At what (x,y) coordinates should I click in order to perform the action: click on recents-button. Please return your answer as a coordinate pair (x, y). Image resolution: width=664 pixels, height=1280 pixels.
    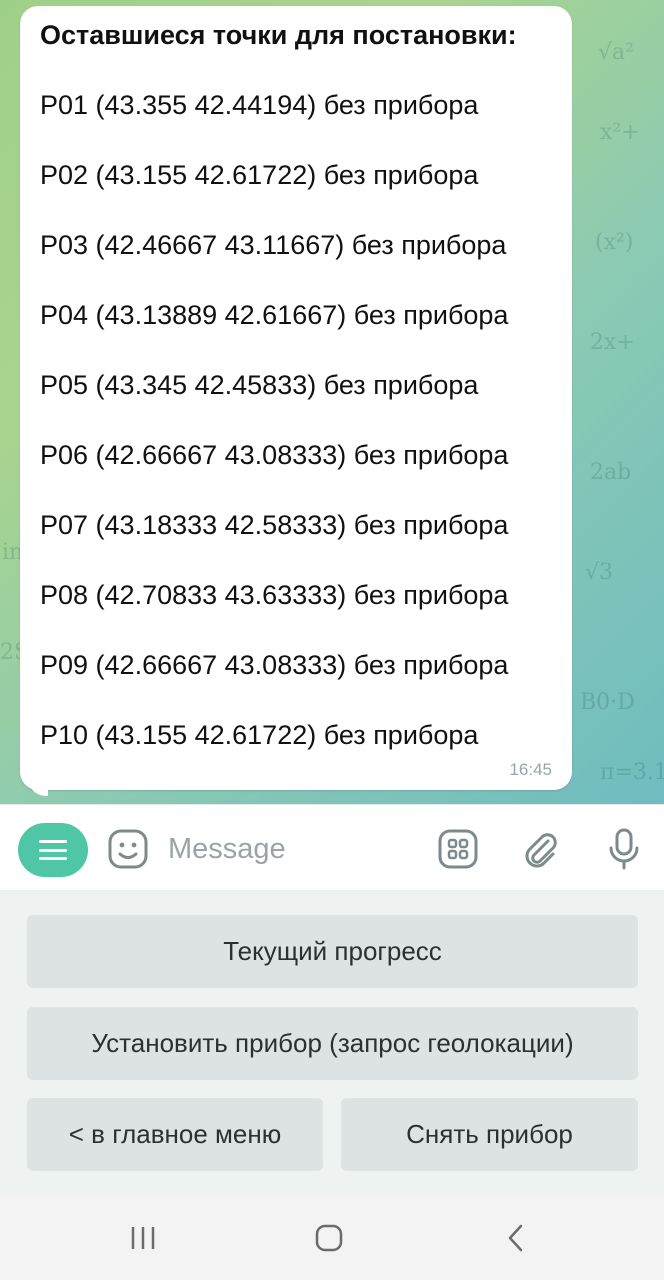
    Looking at the image, I should click on (143, 1238).